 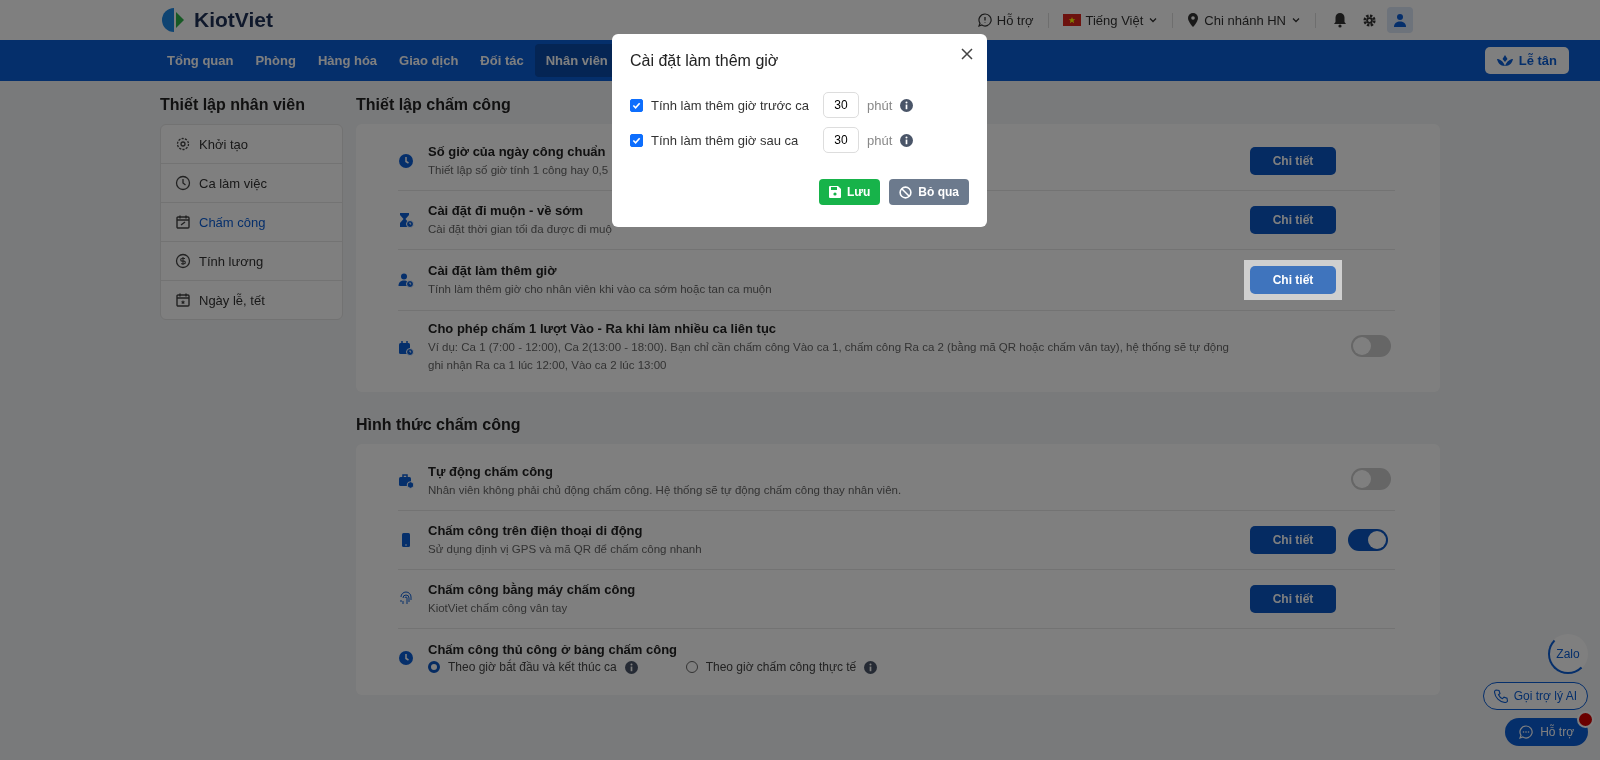 I want to click on cancel-icon, so click(x=906, y=192).